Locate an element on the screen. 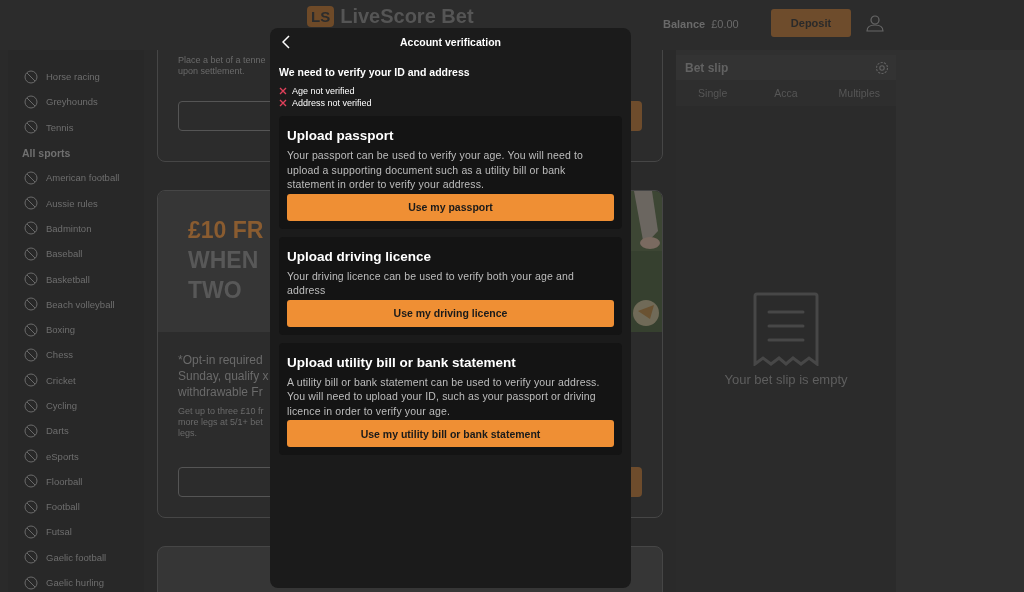 The height and width of the screenshot is (592, 1024). sport-link: Gaelic hurling is located at coordinates (75, 583).